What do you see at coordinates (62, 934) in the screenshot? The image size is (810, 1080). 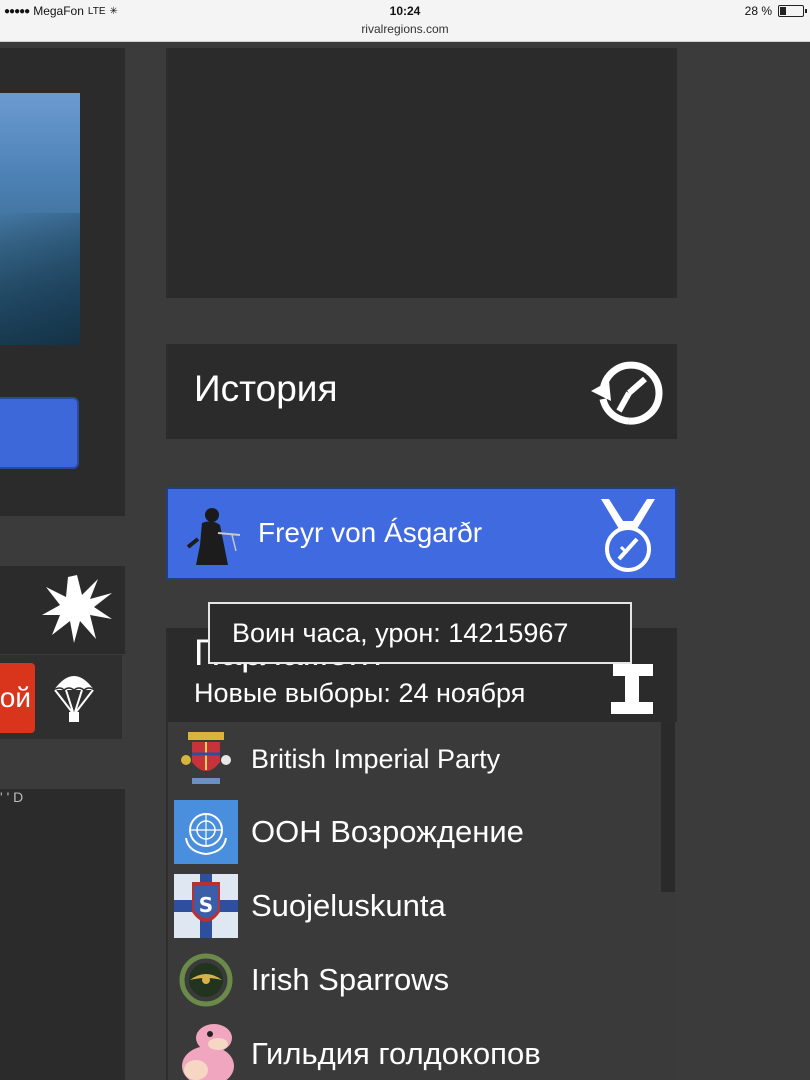 I see `left-panel-bottom: ' ' D` at bounding box center [62, 934].